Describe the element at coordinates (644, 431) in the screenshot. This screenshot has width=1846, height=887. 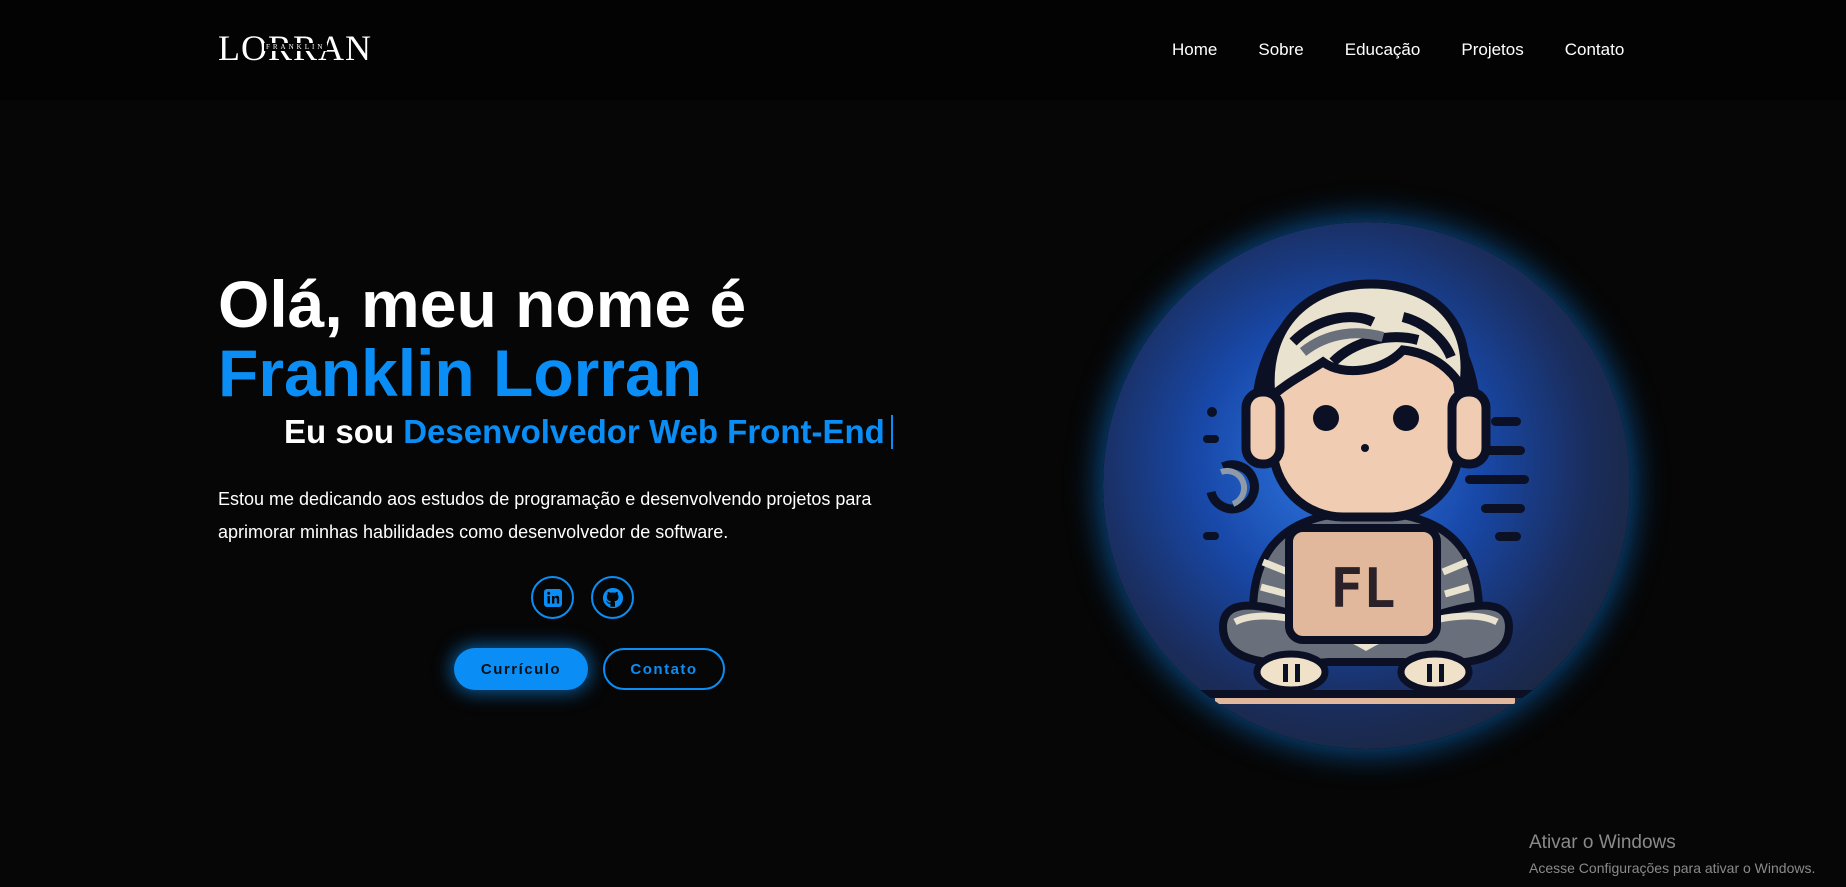
I see `role-typed-text: Desenvolvedor Web Front-End` at that location.